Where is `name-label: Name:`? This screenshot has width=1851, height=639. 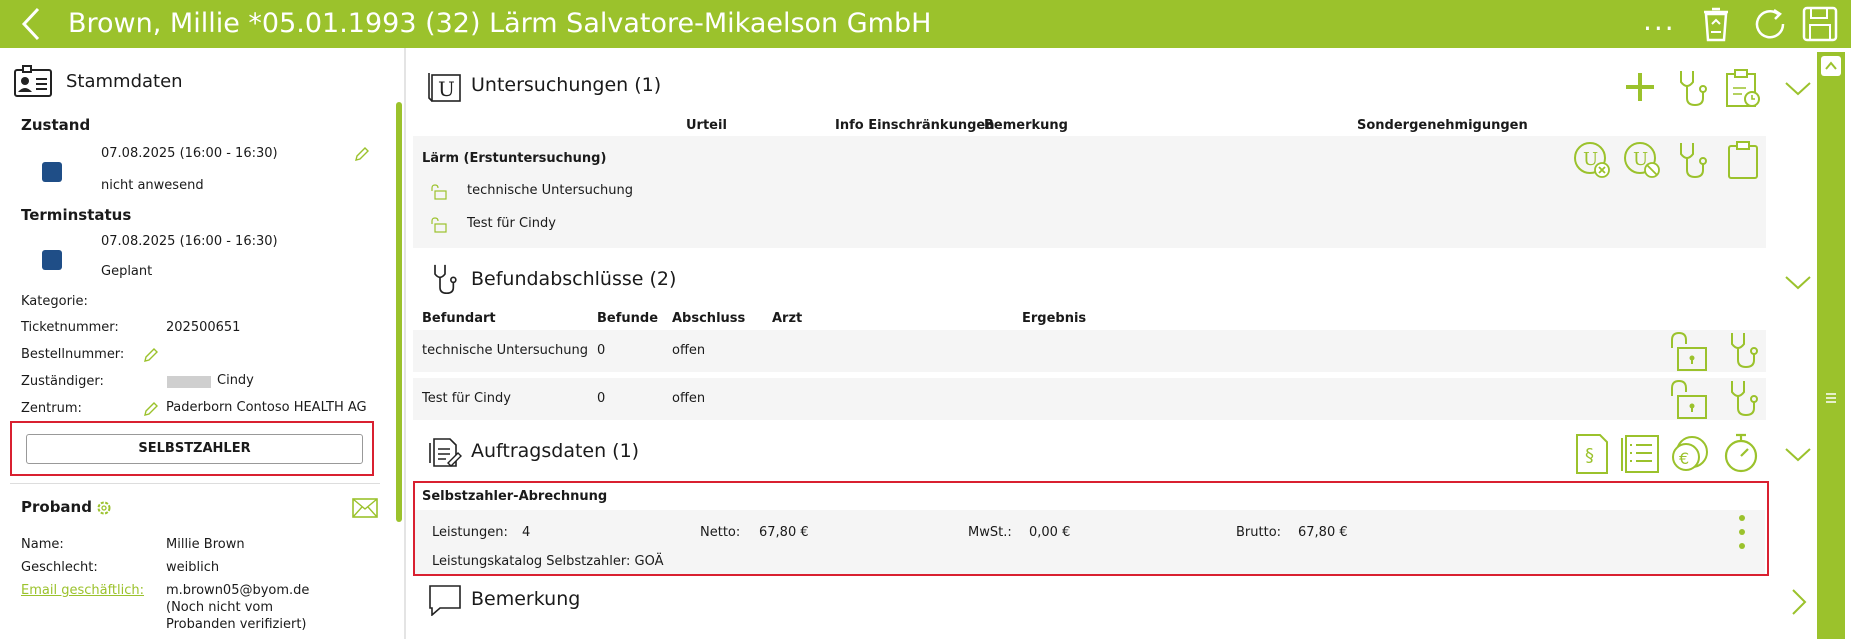 name-label: Name: is located at coordinates (42, 544).